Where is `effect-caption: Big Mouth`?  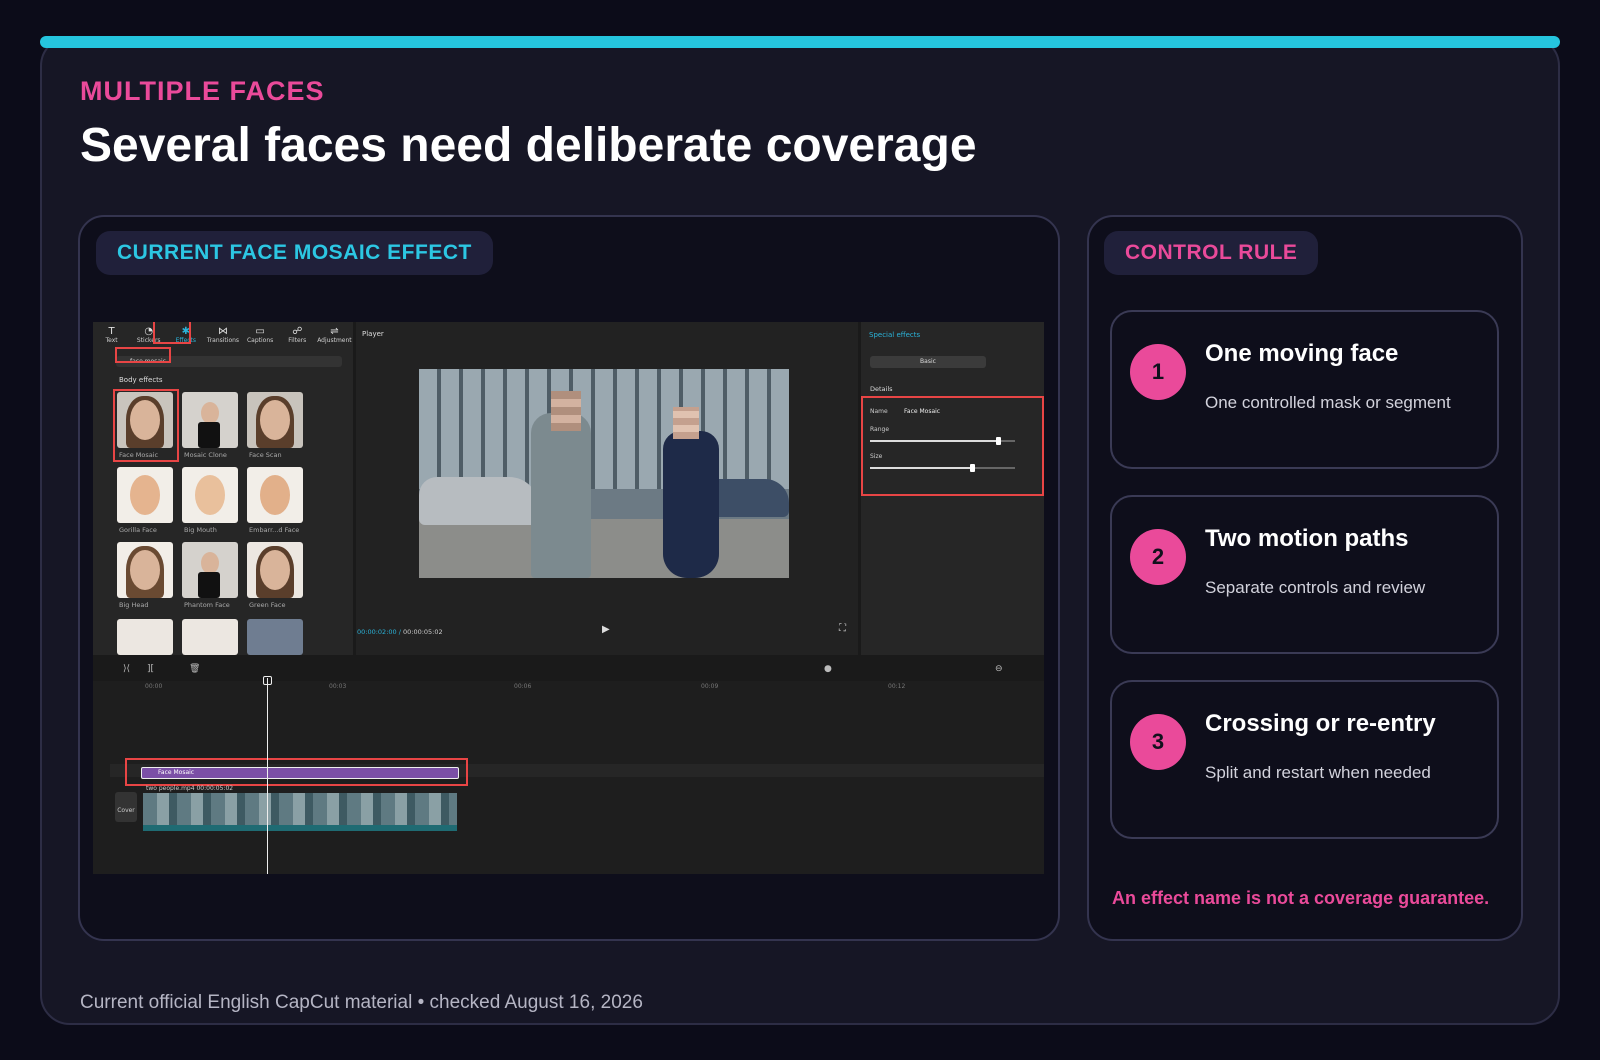
effect-caption: Big Mouth is located at coordinates (200, 530).